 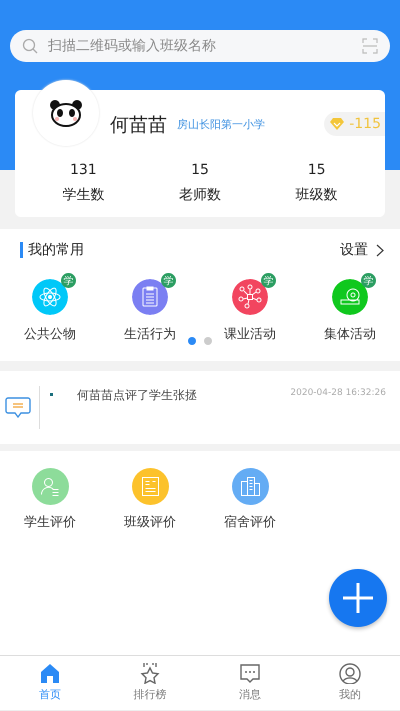 I want to click on tab: 排行榜, so click(x=150, y=683).